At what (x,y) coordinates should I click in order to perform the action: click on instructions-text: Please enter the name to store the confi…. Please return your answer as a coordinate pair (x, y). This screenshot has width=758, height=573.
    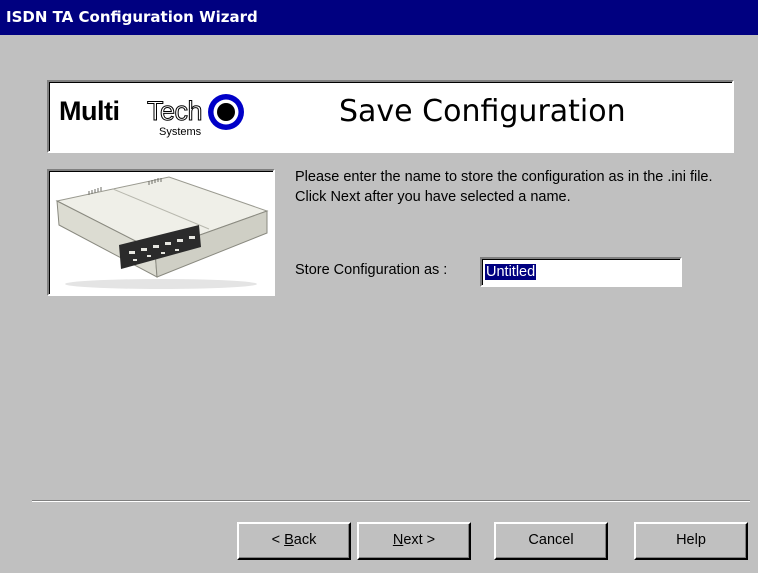
    Looking at the image, I should click on (504, 187).